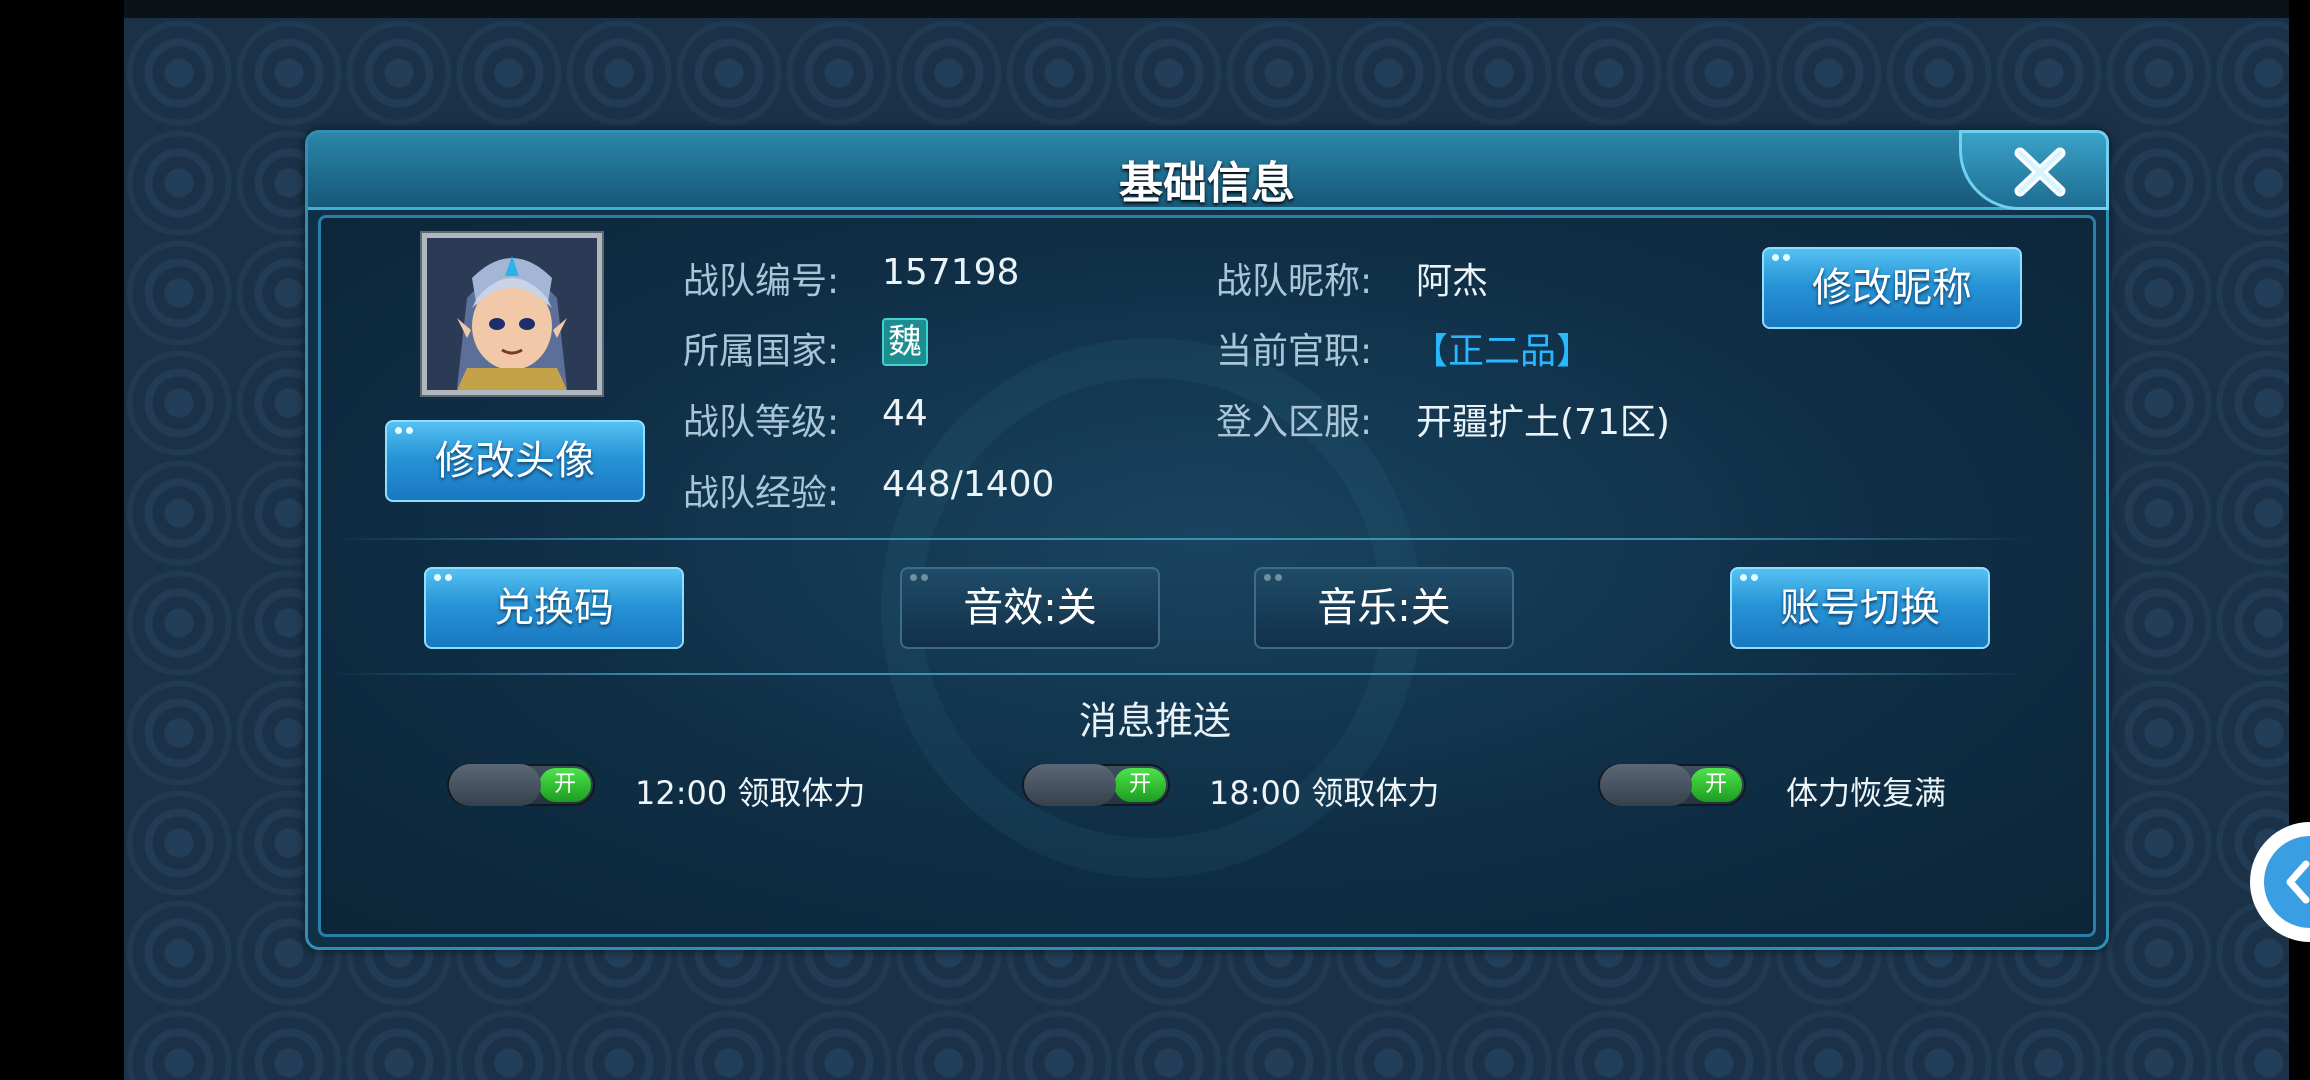  I want to click on push-toggle-evening: 开, so click(1096, 785).